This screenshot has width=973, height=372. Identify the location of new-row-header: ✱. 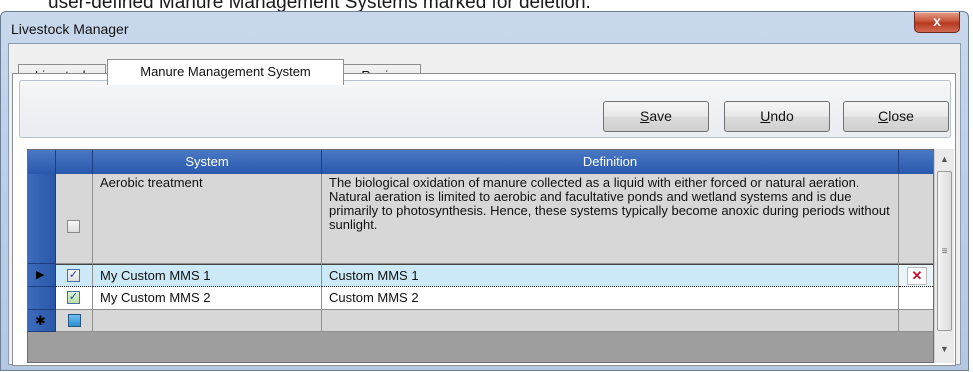
(42, 321).